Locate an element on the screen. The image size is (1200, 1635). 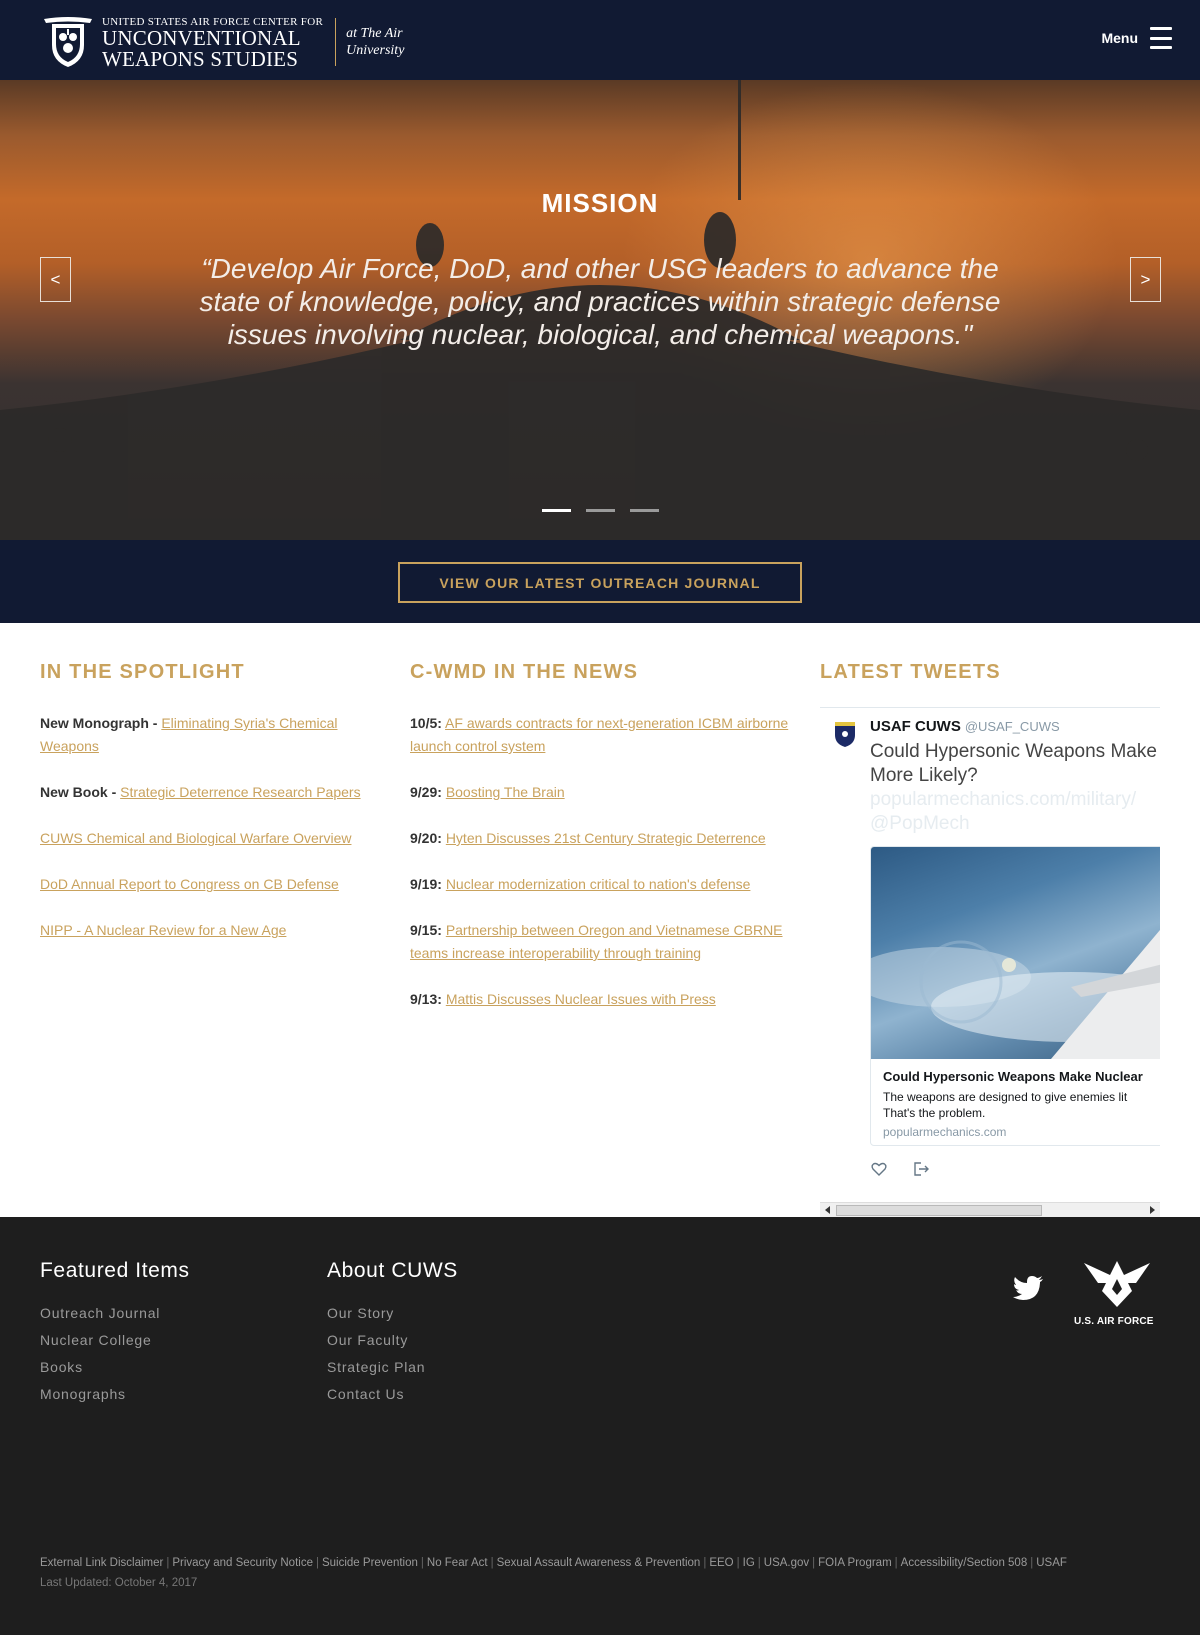
spotlight-item-prefix: New Book - is located at coordinates (80, 792).